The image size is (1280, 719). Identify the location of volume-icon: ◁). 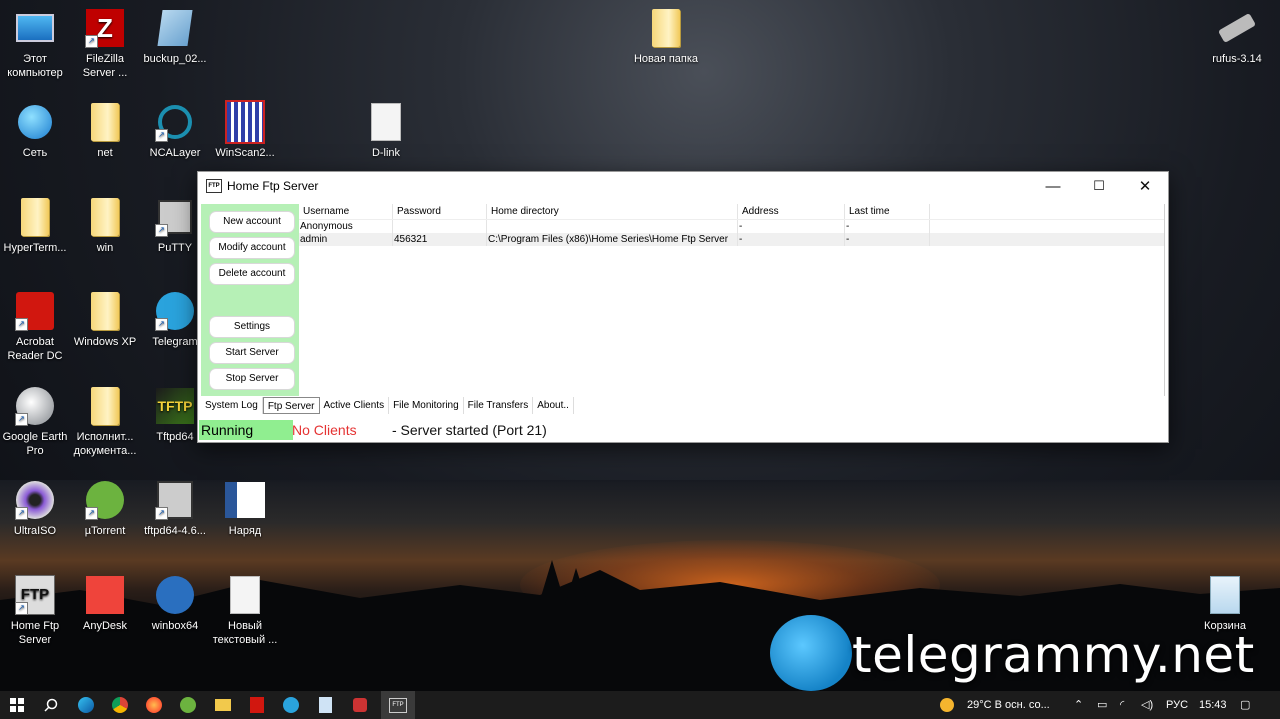
(1147, 705).